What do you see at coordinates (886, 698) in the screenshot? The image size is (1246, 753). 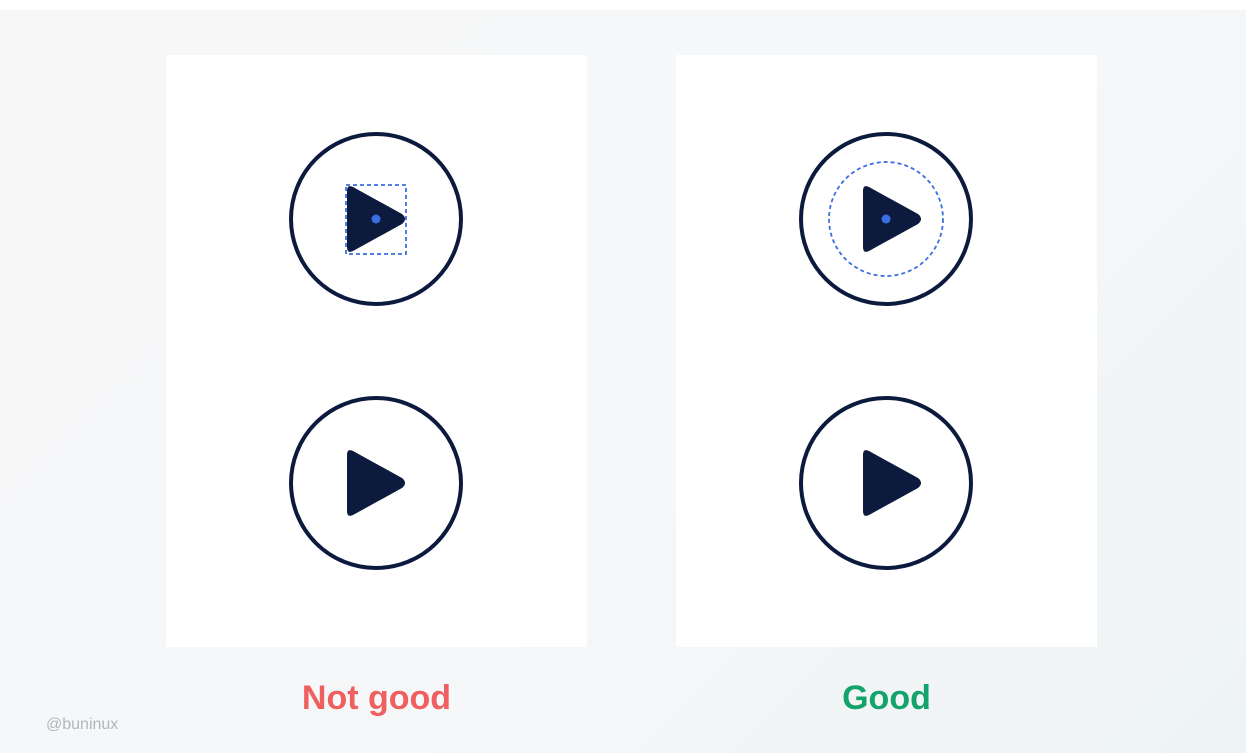 I see `caption-good: Good` at bounding box center [886, 698].